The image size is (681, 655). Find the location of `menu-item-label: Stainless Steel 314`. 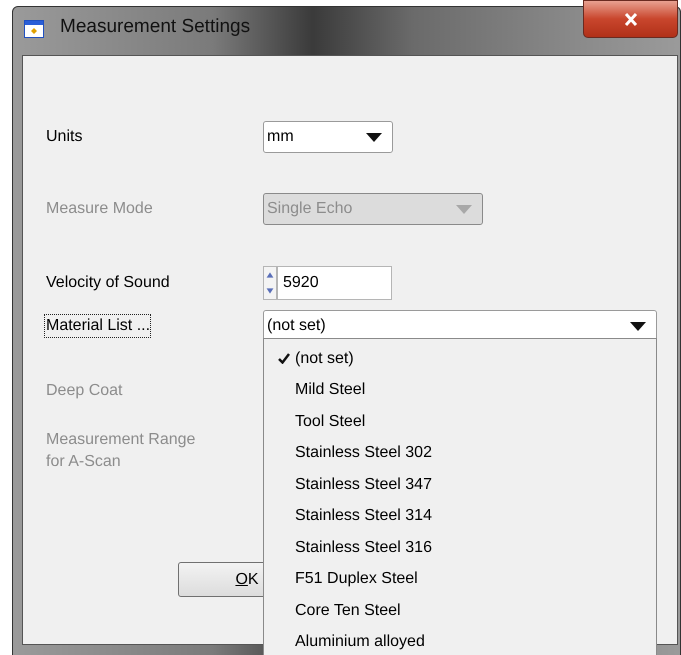

menu-item-label: Stainless Steel 314 is located at coordinates (363, 516).